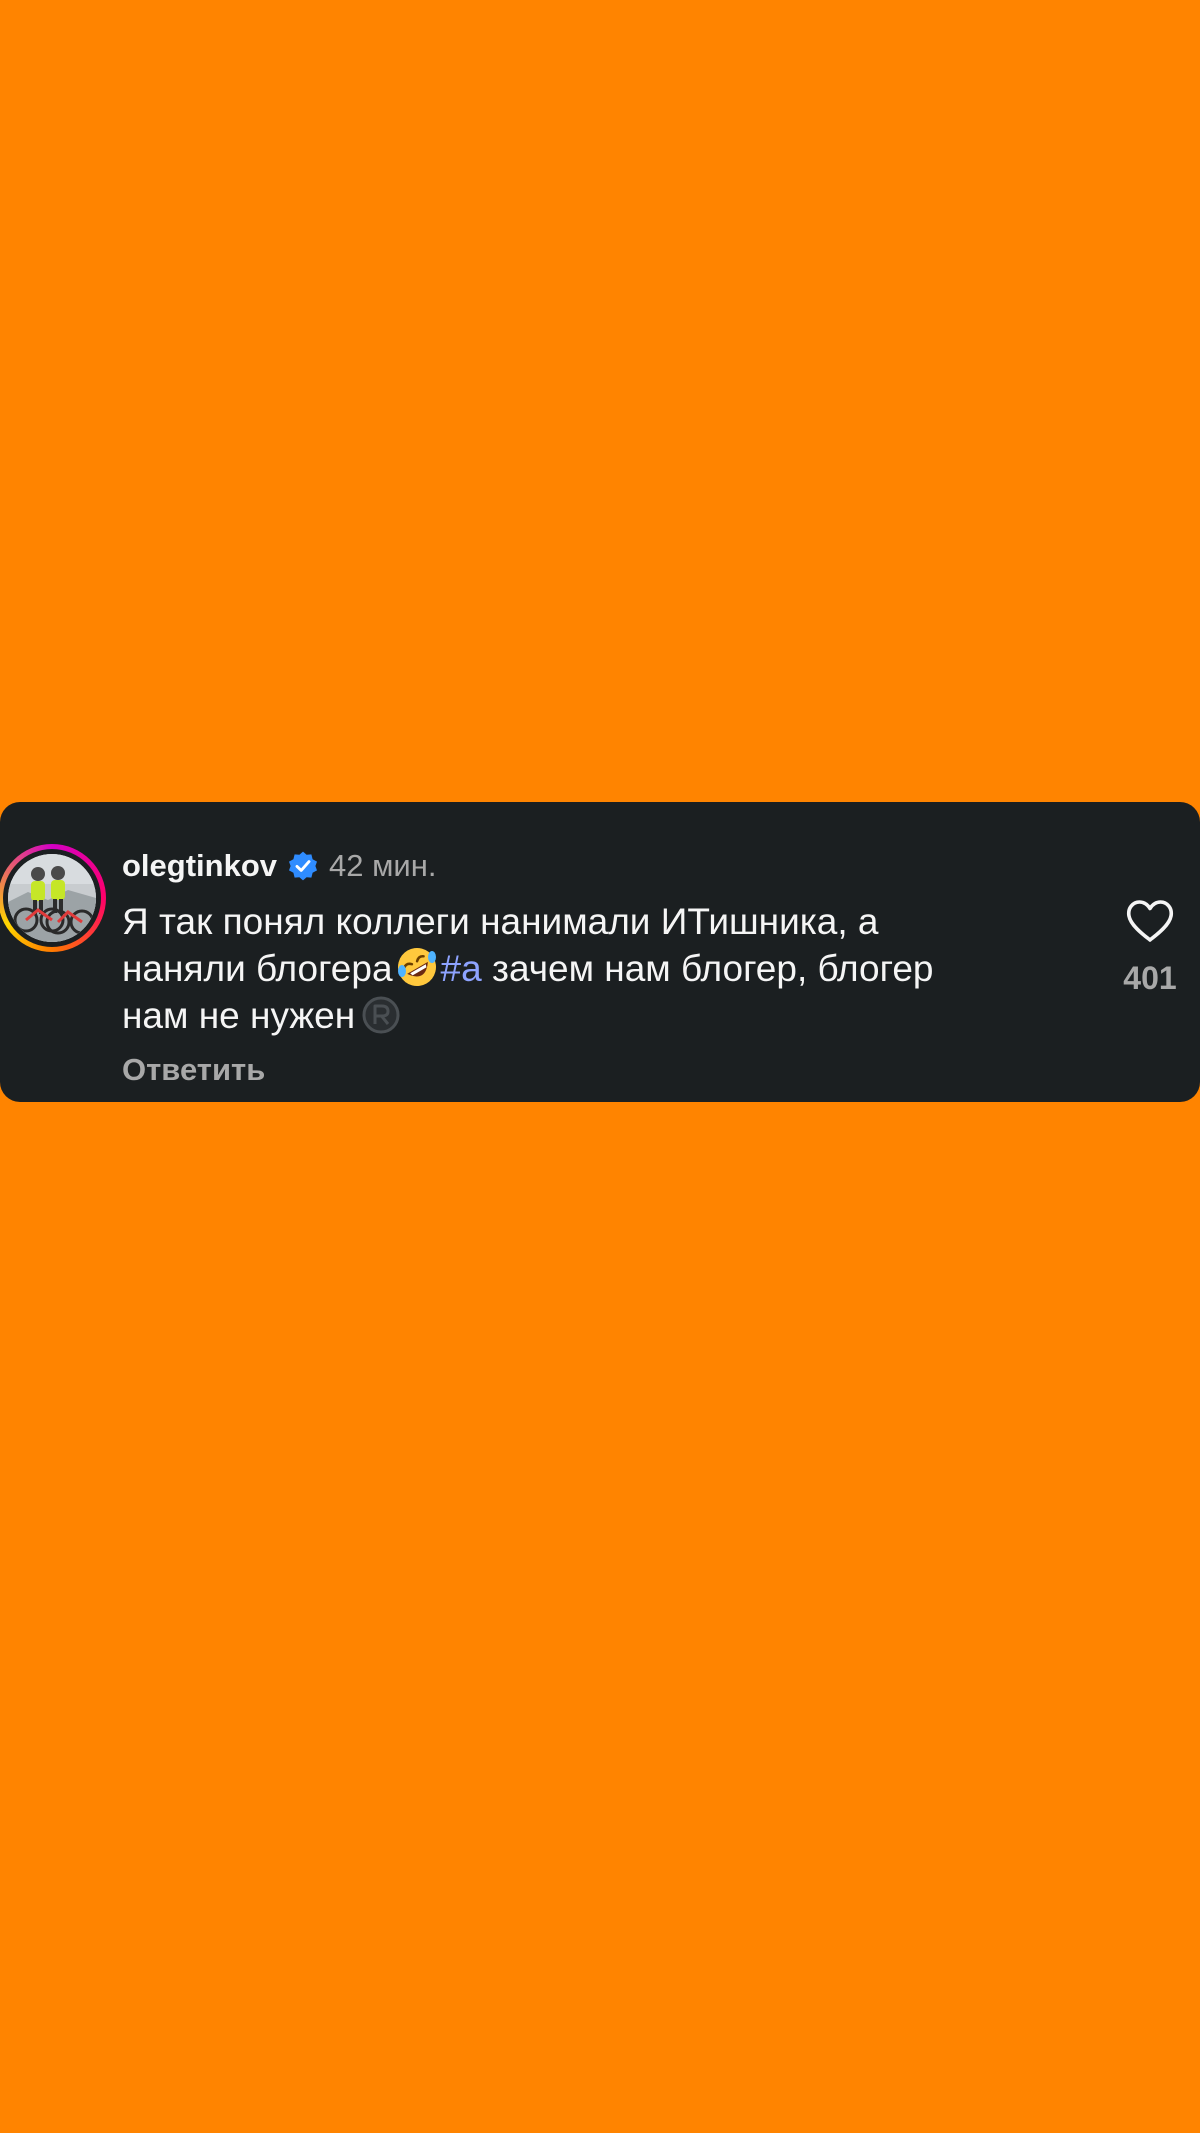  Describe the element at coordinates (1150, 978) in the screenshot. I see `like-count: 401` at that location.